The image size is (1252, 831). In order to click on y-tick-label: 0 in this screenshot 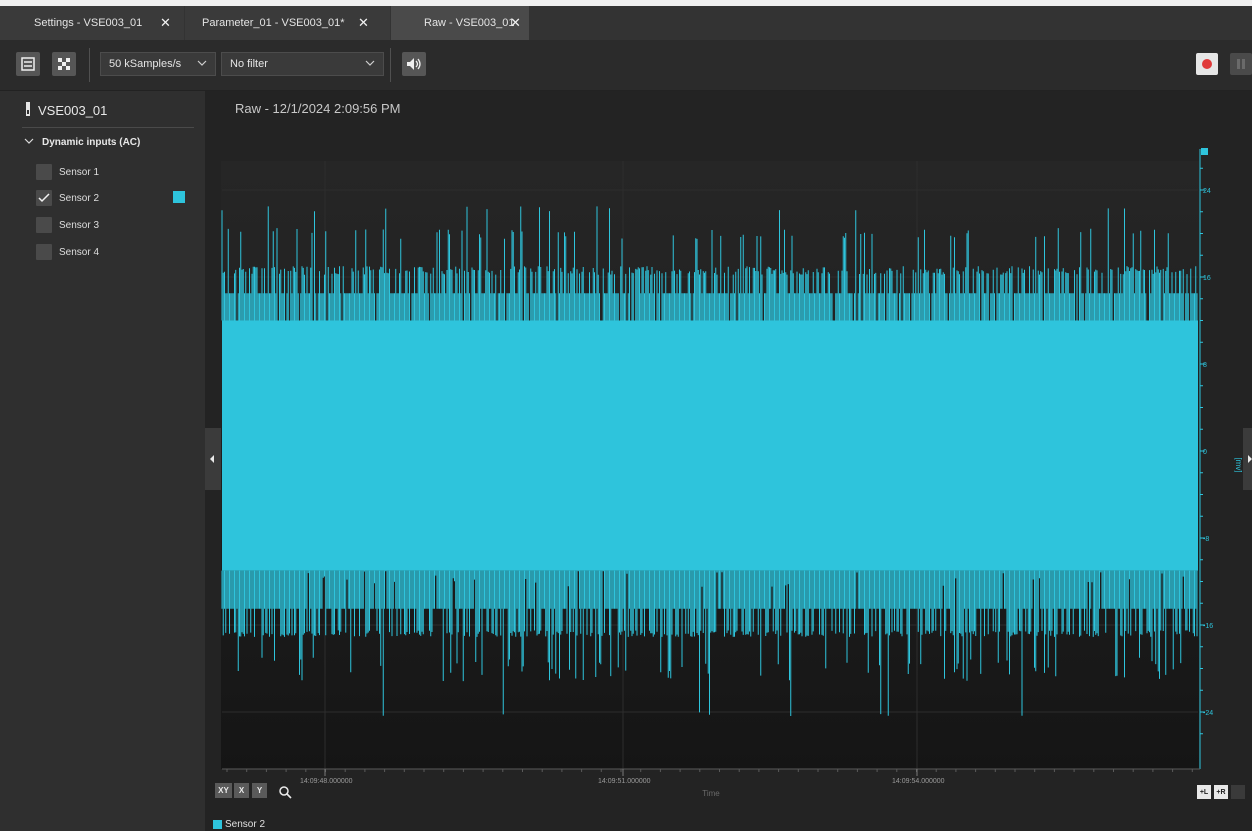, I will do `click(1205, 452)`.